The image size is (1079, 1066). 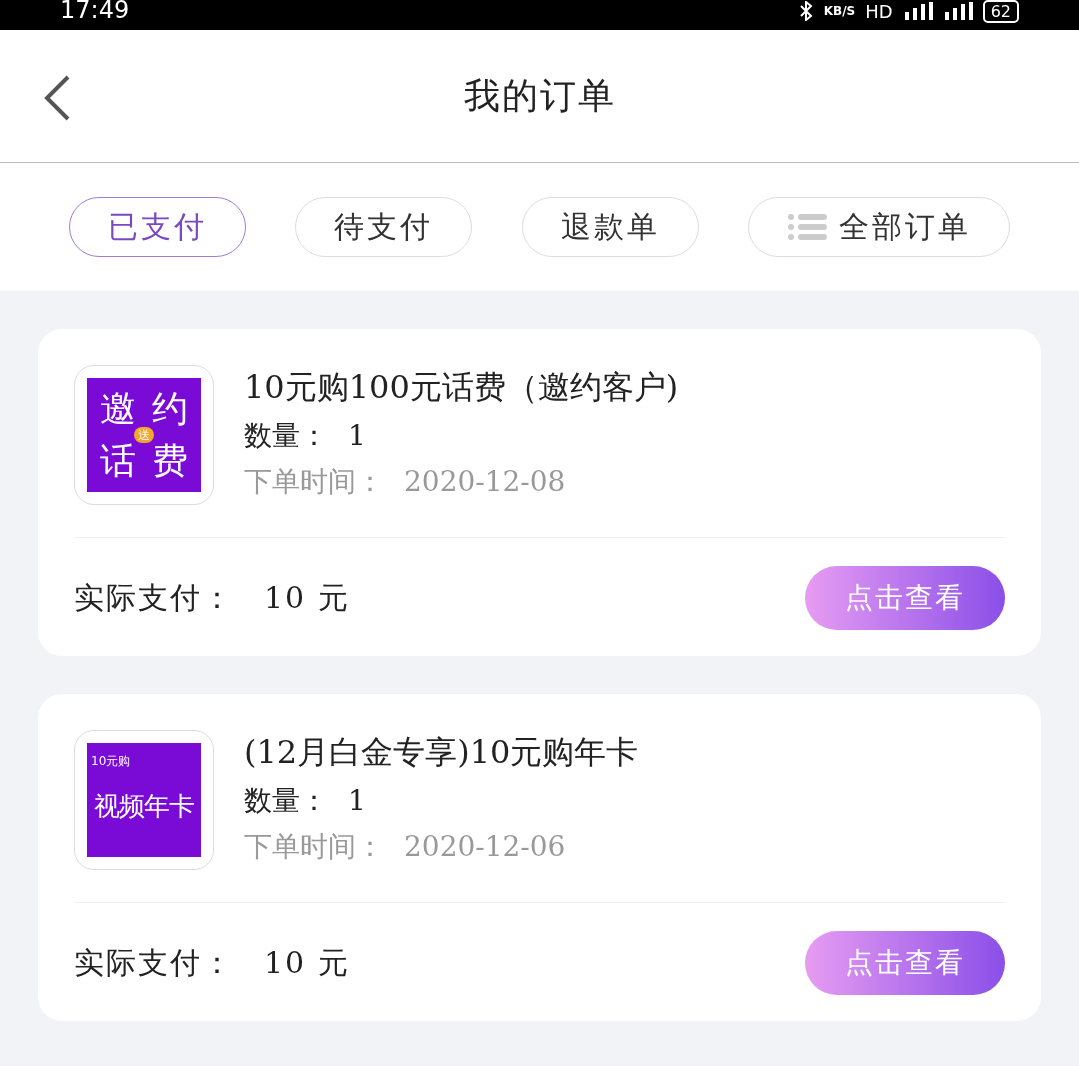 What do you see at coordinates (441, 752) in the screenshot?
I see `product-title: (12月白金专享)10元购年卡` at bounding box center [441, 752].